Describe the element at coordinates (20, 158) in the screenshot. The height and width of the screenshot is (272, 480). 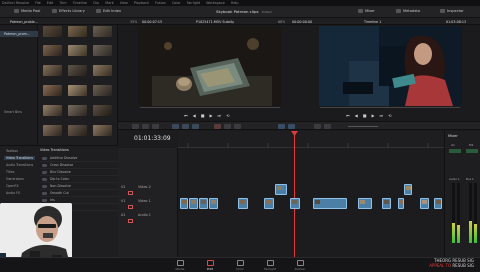
I see `fx-category: Video Transitions` at that location.